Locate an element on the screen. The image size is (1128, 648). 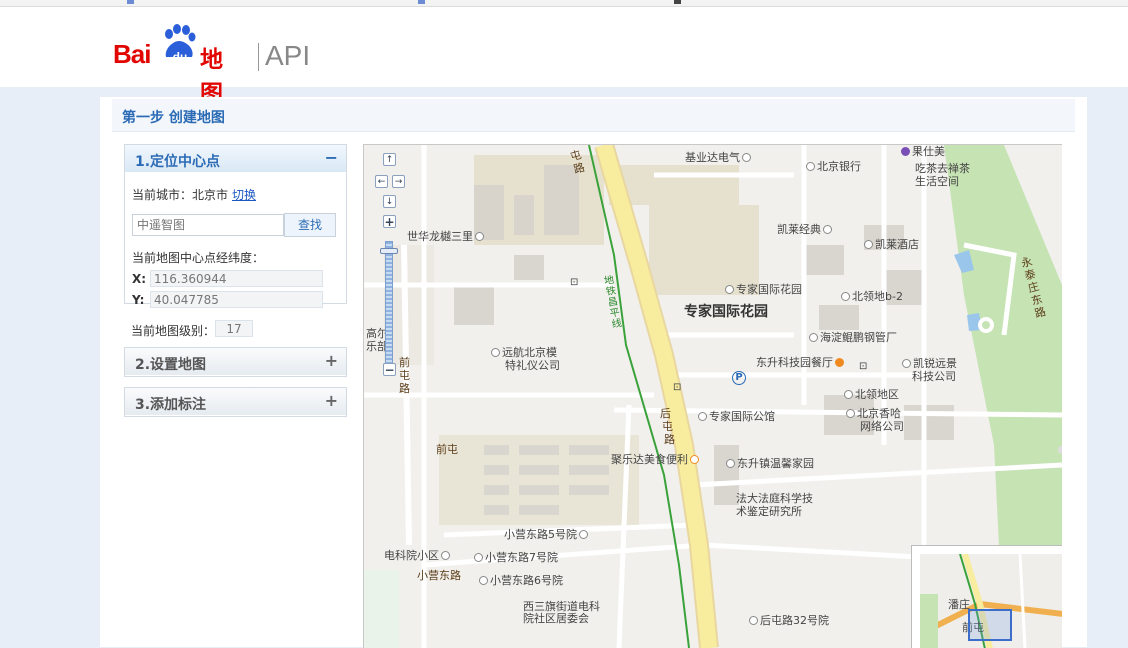
panel-marker-header: 3.添加标注 + is located at coordinates (235, 401).